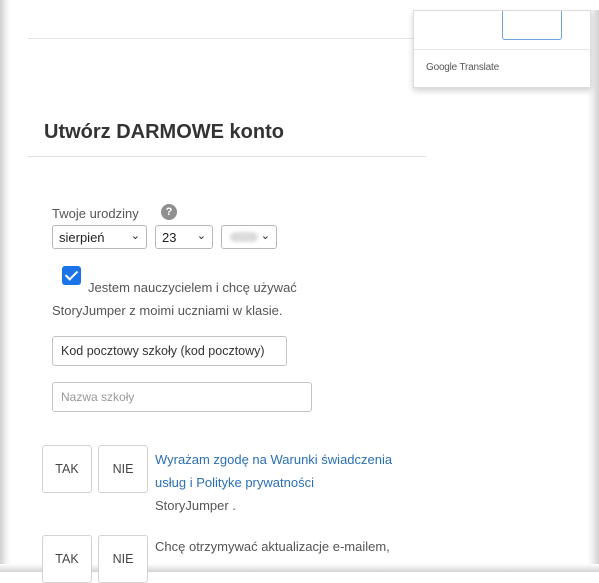  I want to click on translate-selected-button, so click(532, 25).